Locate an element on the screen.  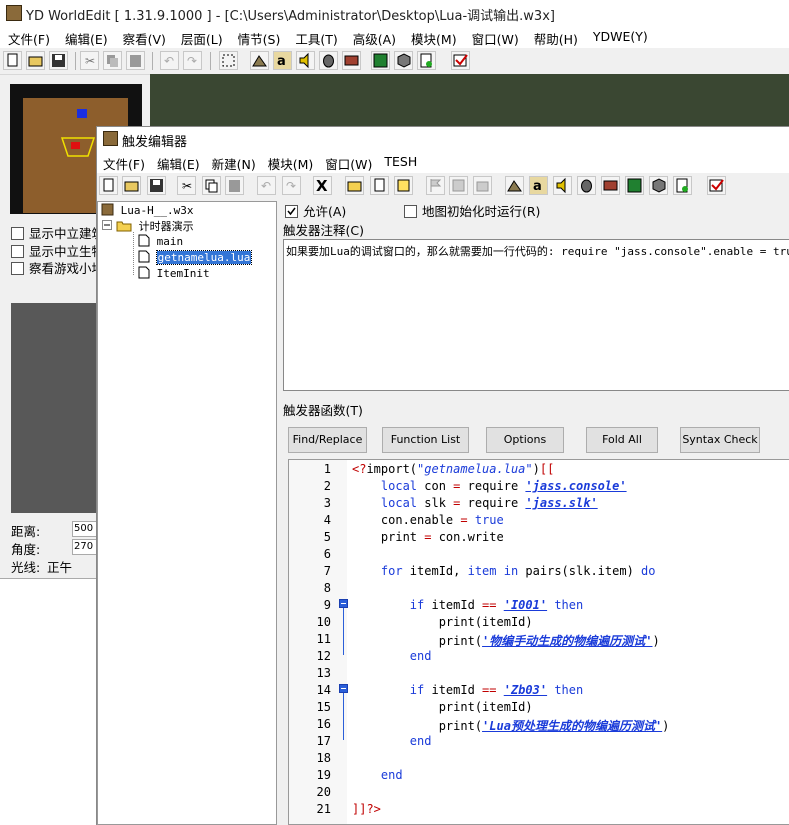
te-terrain-editor-icon is located at coordinates (514, 185).